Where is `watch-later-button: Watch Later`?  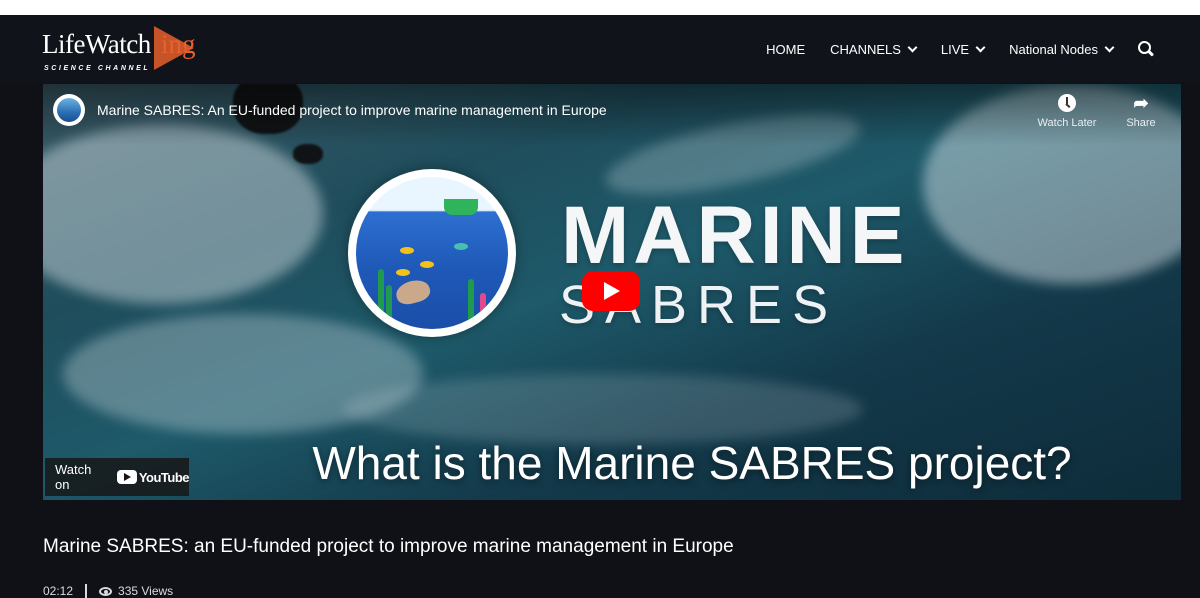
watch-later-button: Watch Later is located at coordinates (1067, 111).